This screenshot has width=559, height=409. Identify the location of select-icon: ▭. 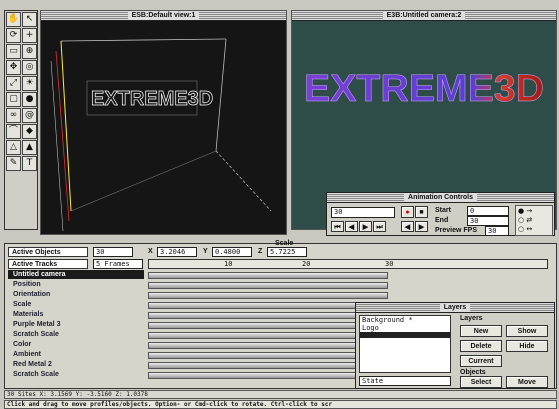
(13, 51).